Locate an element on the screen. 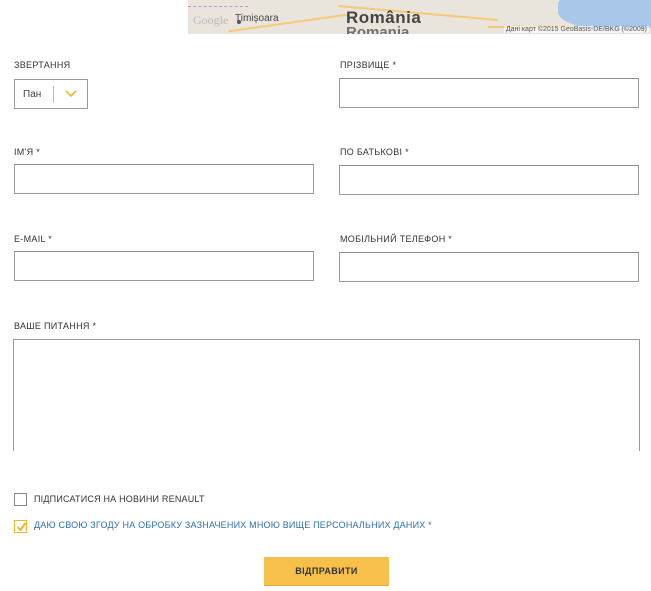 This screenshot has height=591, width=651. surname-field is located at coordinates (489, 93).